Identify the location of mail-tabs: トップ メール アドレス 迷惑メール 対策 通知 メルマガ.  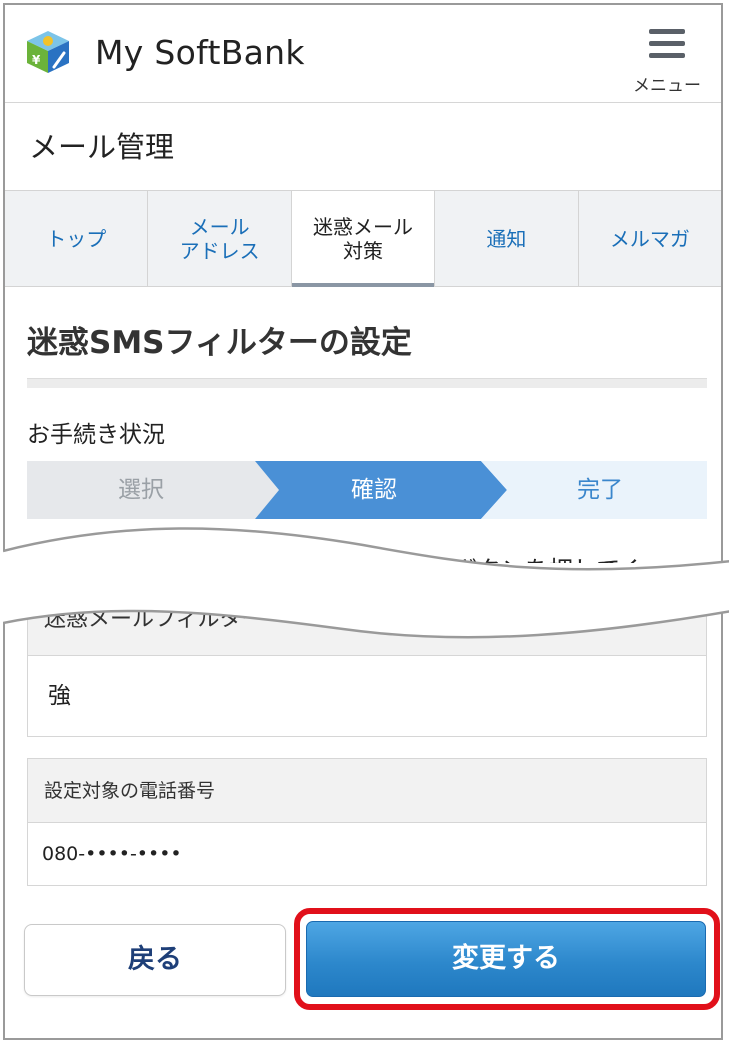
(363, 238).